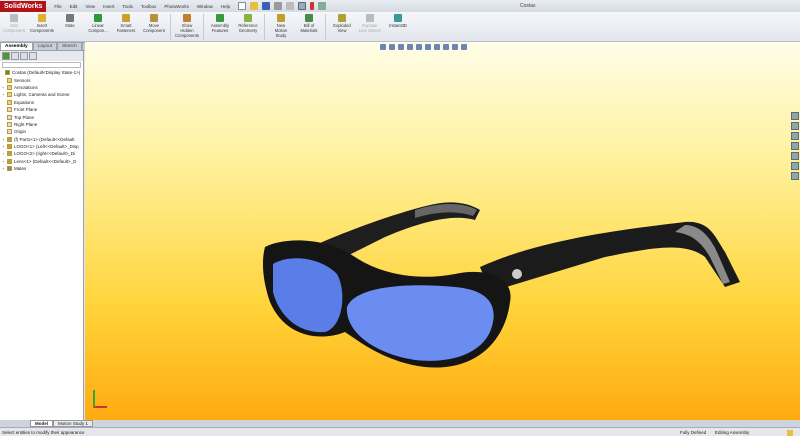 The image size is (800, 436). I want to click on menu-edit: Edit, so click(74, 6).